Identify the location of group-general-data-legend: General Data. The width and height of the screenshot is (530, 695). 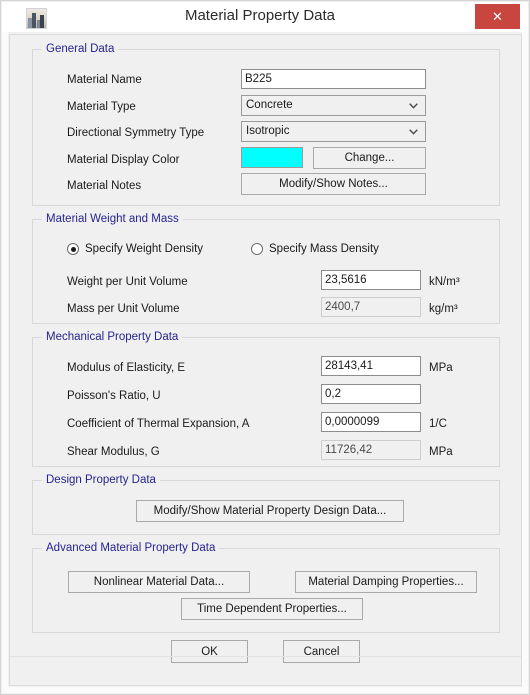
(80, 49).